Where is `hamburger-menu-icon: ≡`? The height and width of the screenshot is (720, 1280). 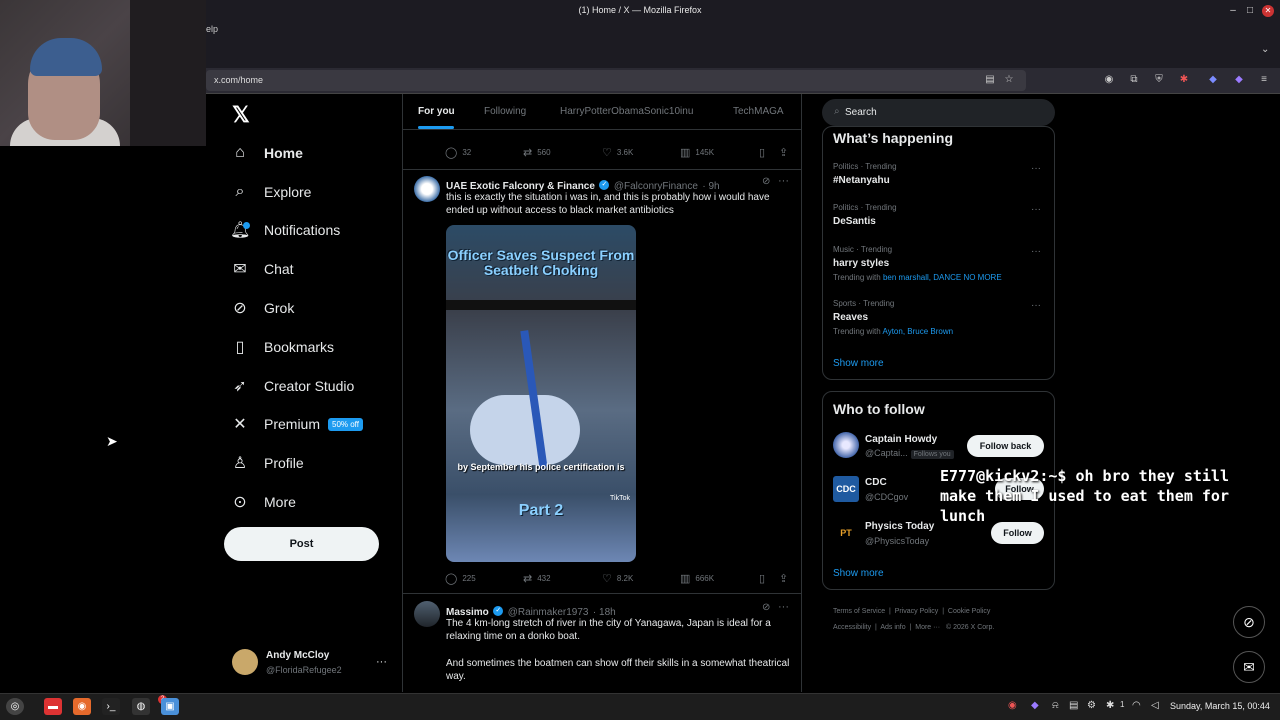 hamburger-menu-icon: ≡ is located at coordinates (1264, 80).